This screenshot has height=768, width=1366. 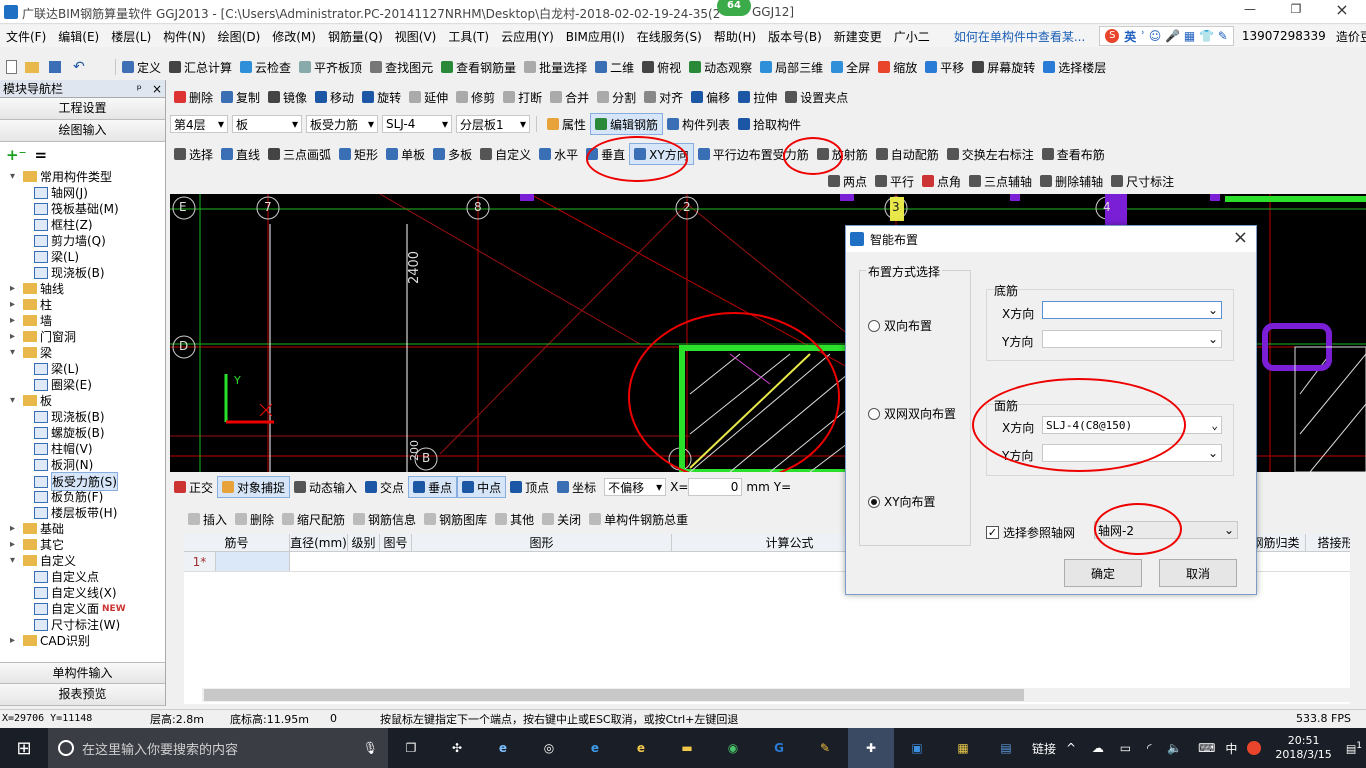 I want to click on floor-select: 第4层 ▾, so click(x=199, y=124).